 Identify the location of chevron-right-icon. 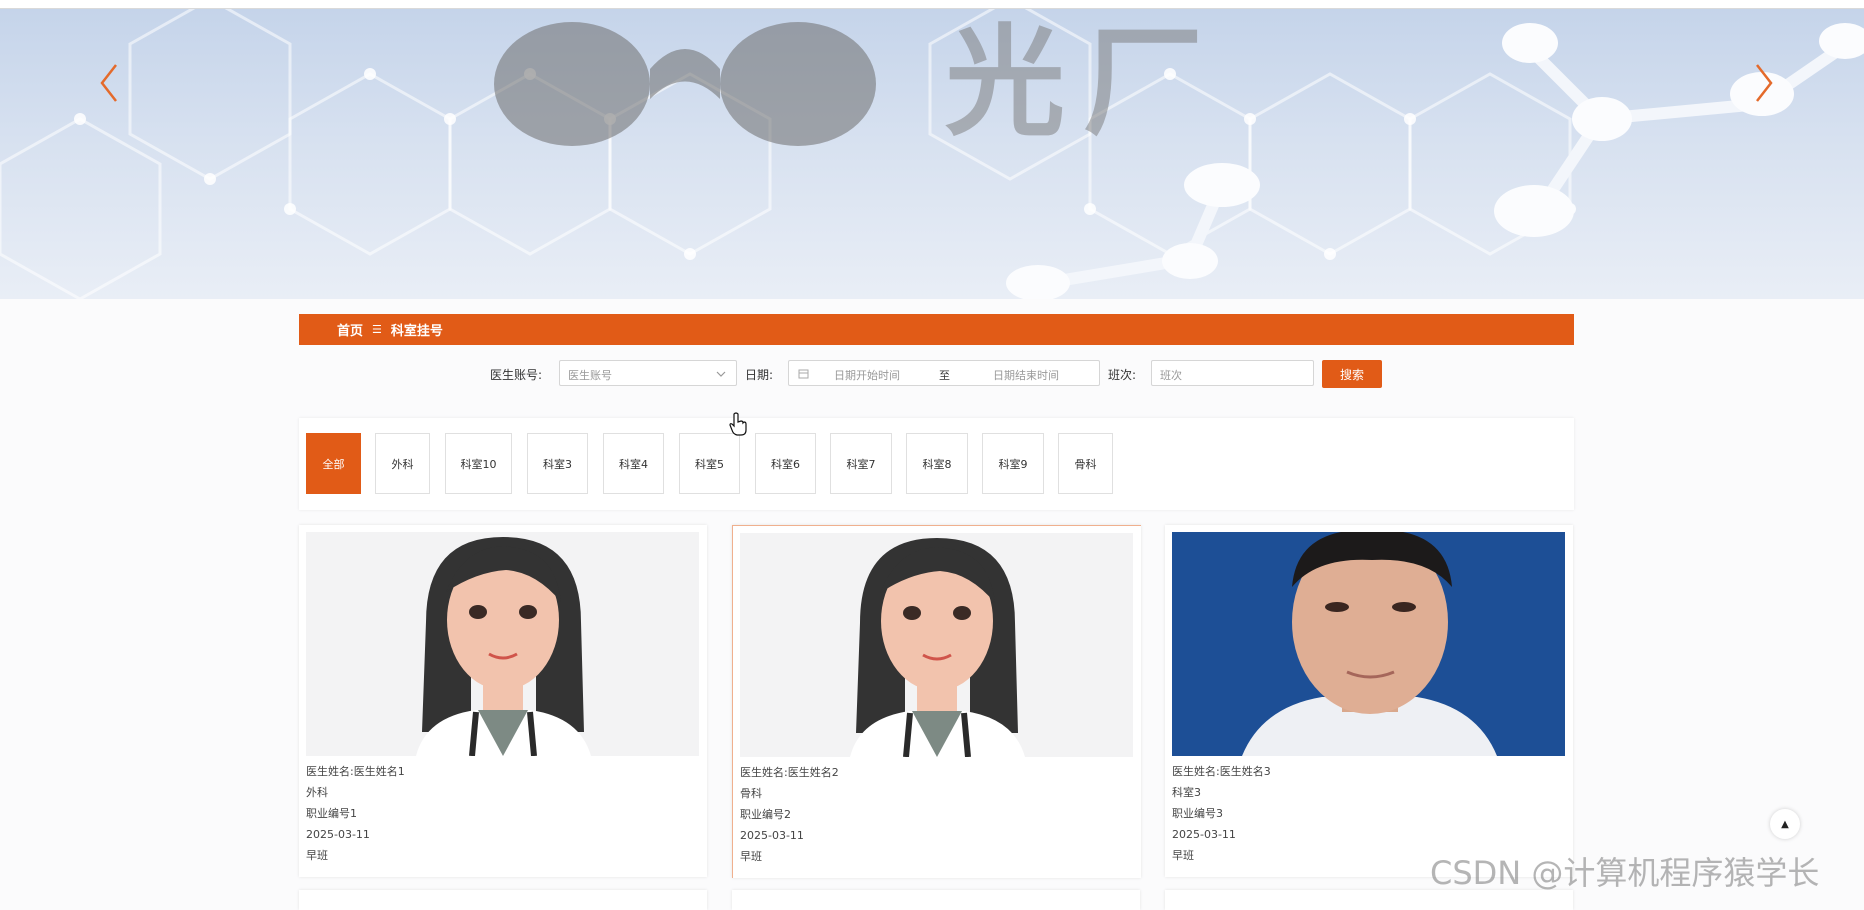
(1764, 83).